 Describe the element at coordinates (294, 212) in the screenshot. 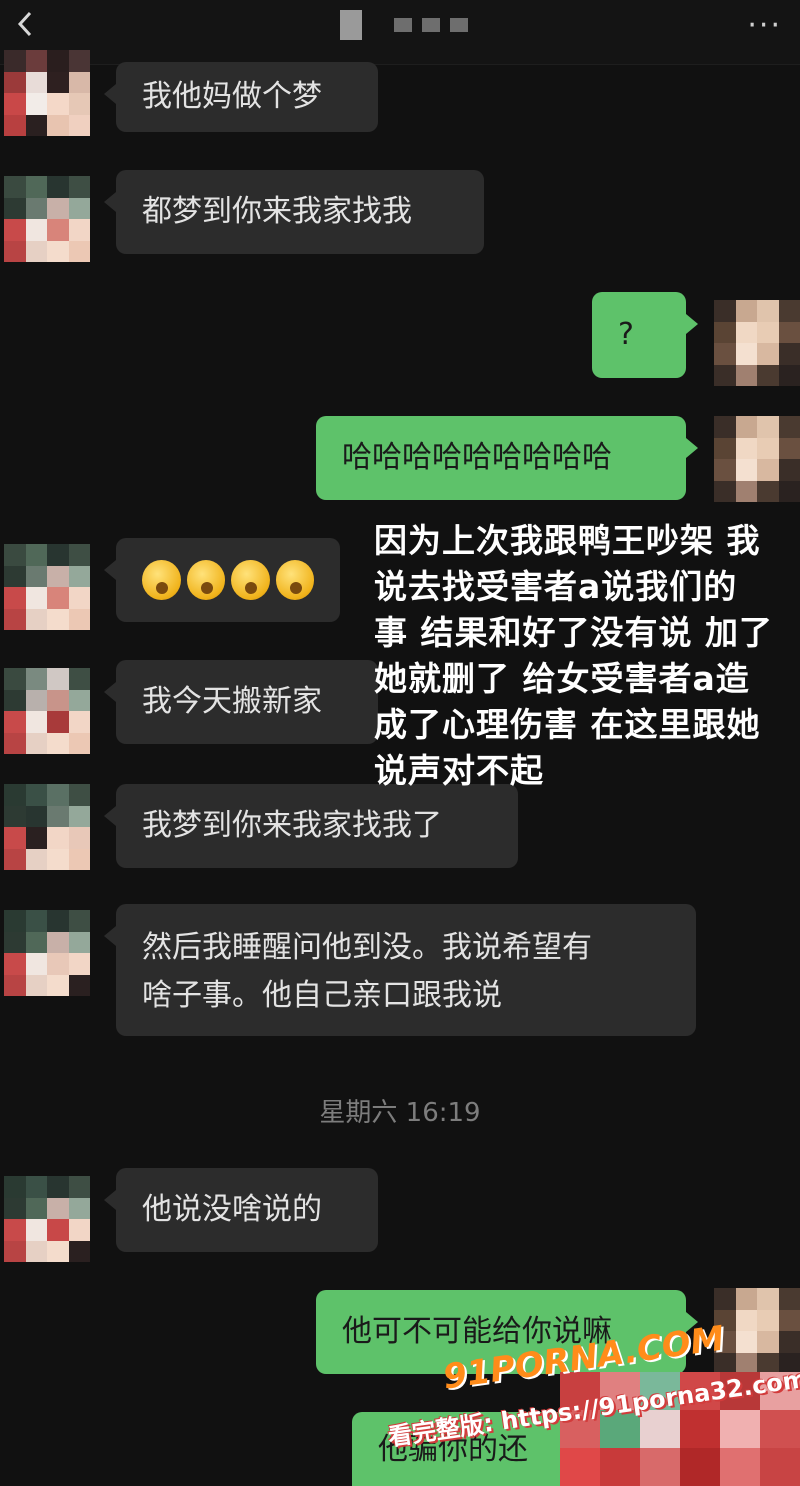

I see `message-bubble-incoming: 都梦到你来我家找我` at that location.